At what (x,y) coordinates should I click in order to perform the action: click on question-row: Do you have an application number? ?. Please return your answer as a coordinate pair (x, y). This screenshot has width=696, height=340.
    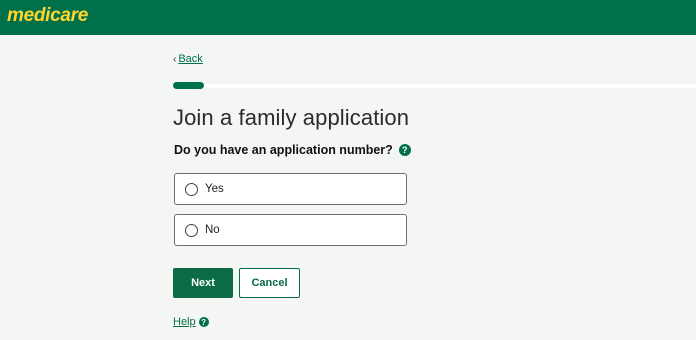
    Looking at the image, I should click on (292, 150).